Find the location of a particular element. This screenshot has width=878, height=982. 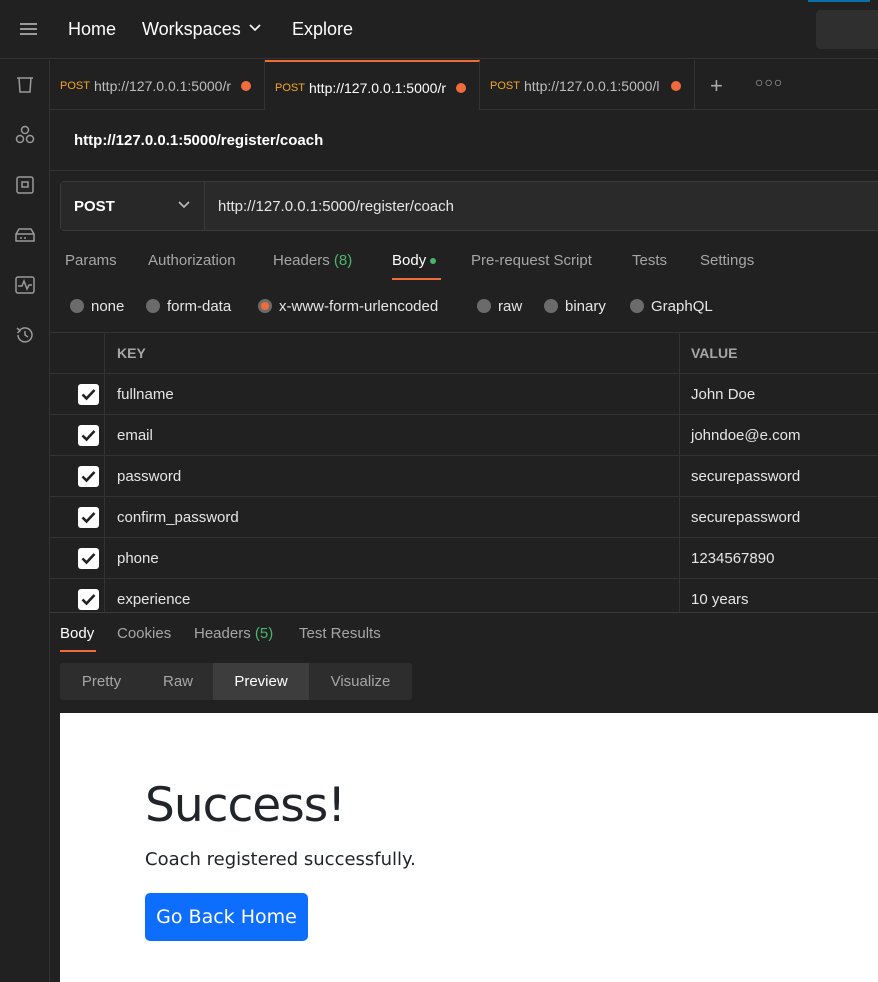

tab-settings: Settings is located at coordinates (727, 260).